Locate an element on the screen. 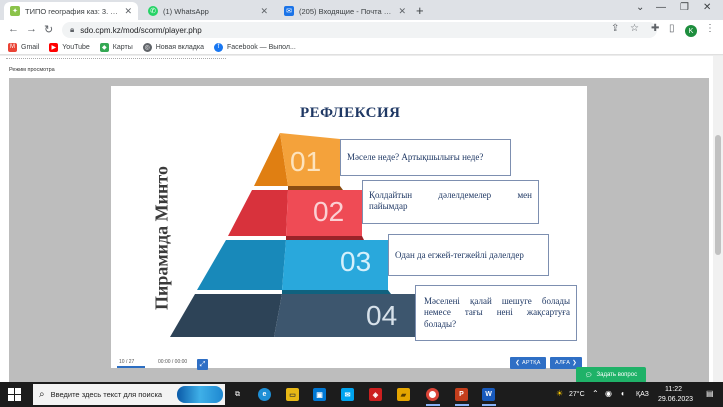 This screenshot has height=407, width=723. new-tab-button: + is located at coordinates (420, 10).